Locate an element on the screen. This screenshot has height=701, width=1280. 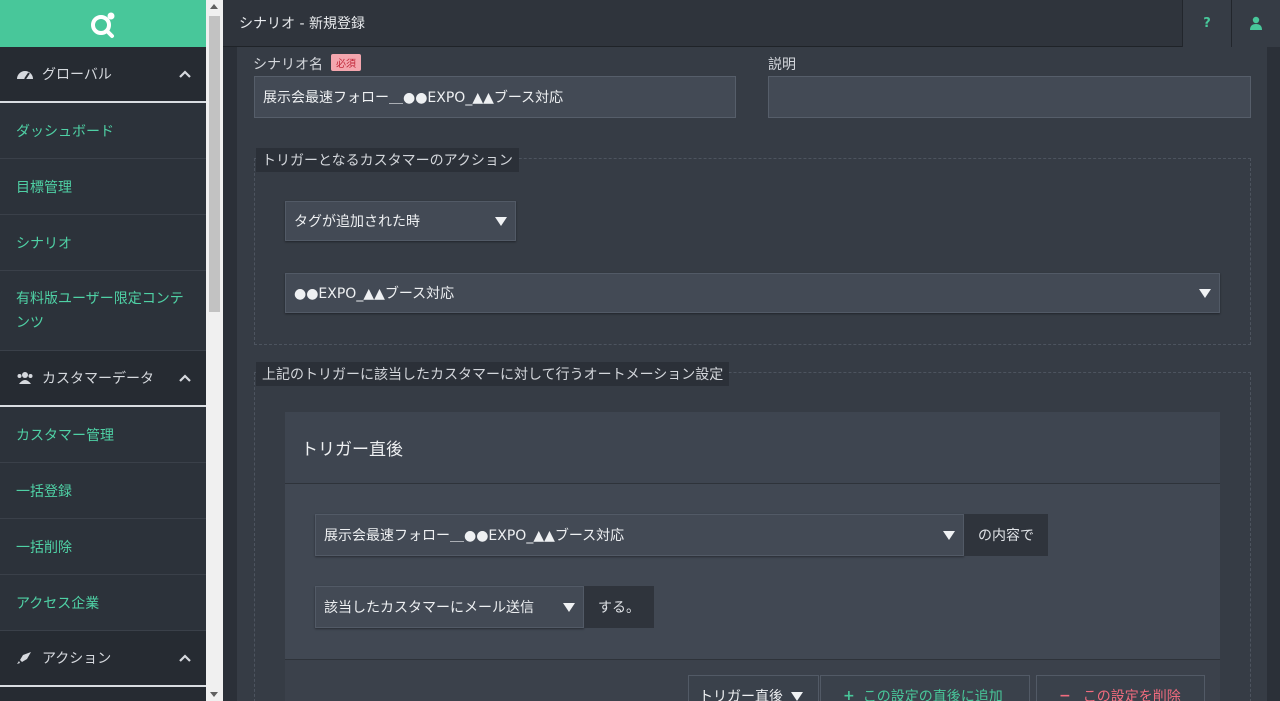
timing-value: トリガー直後 is located at coordinates (741, 695).